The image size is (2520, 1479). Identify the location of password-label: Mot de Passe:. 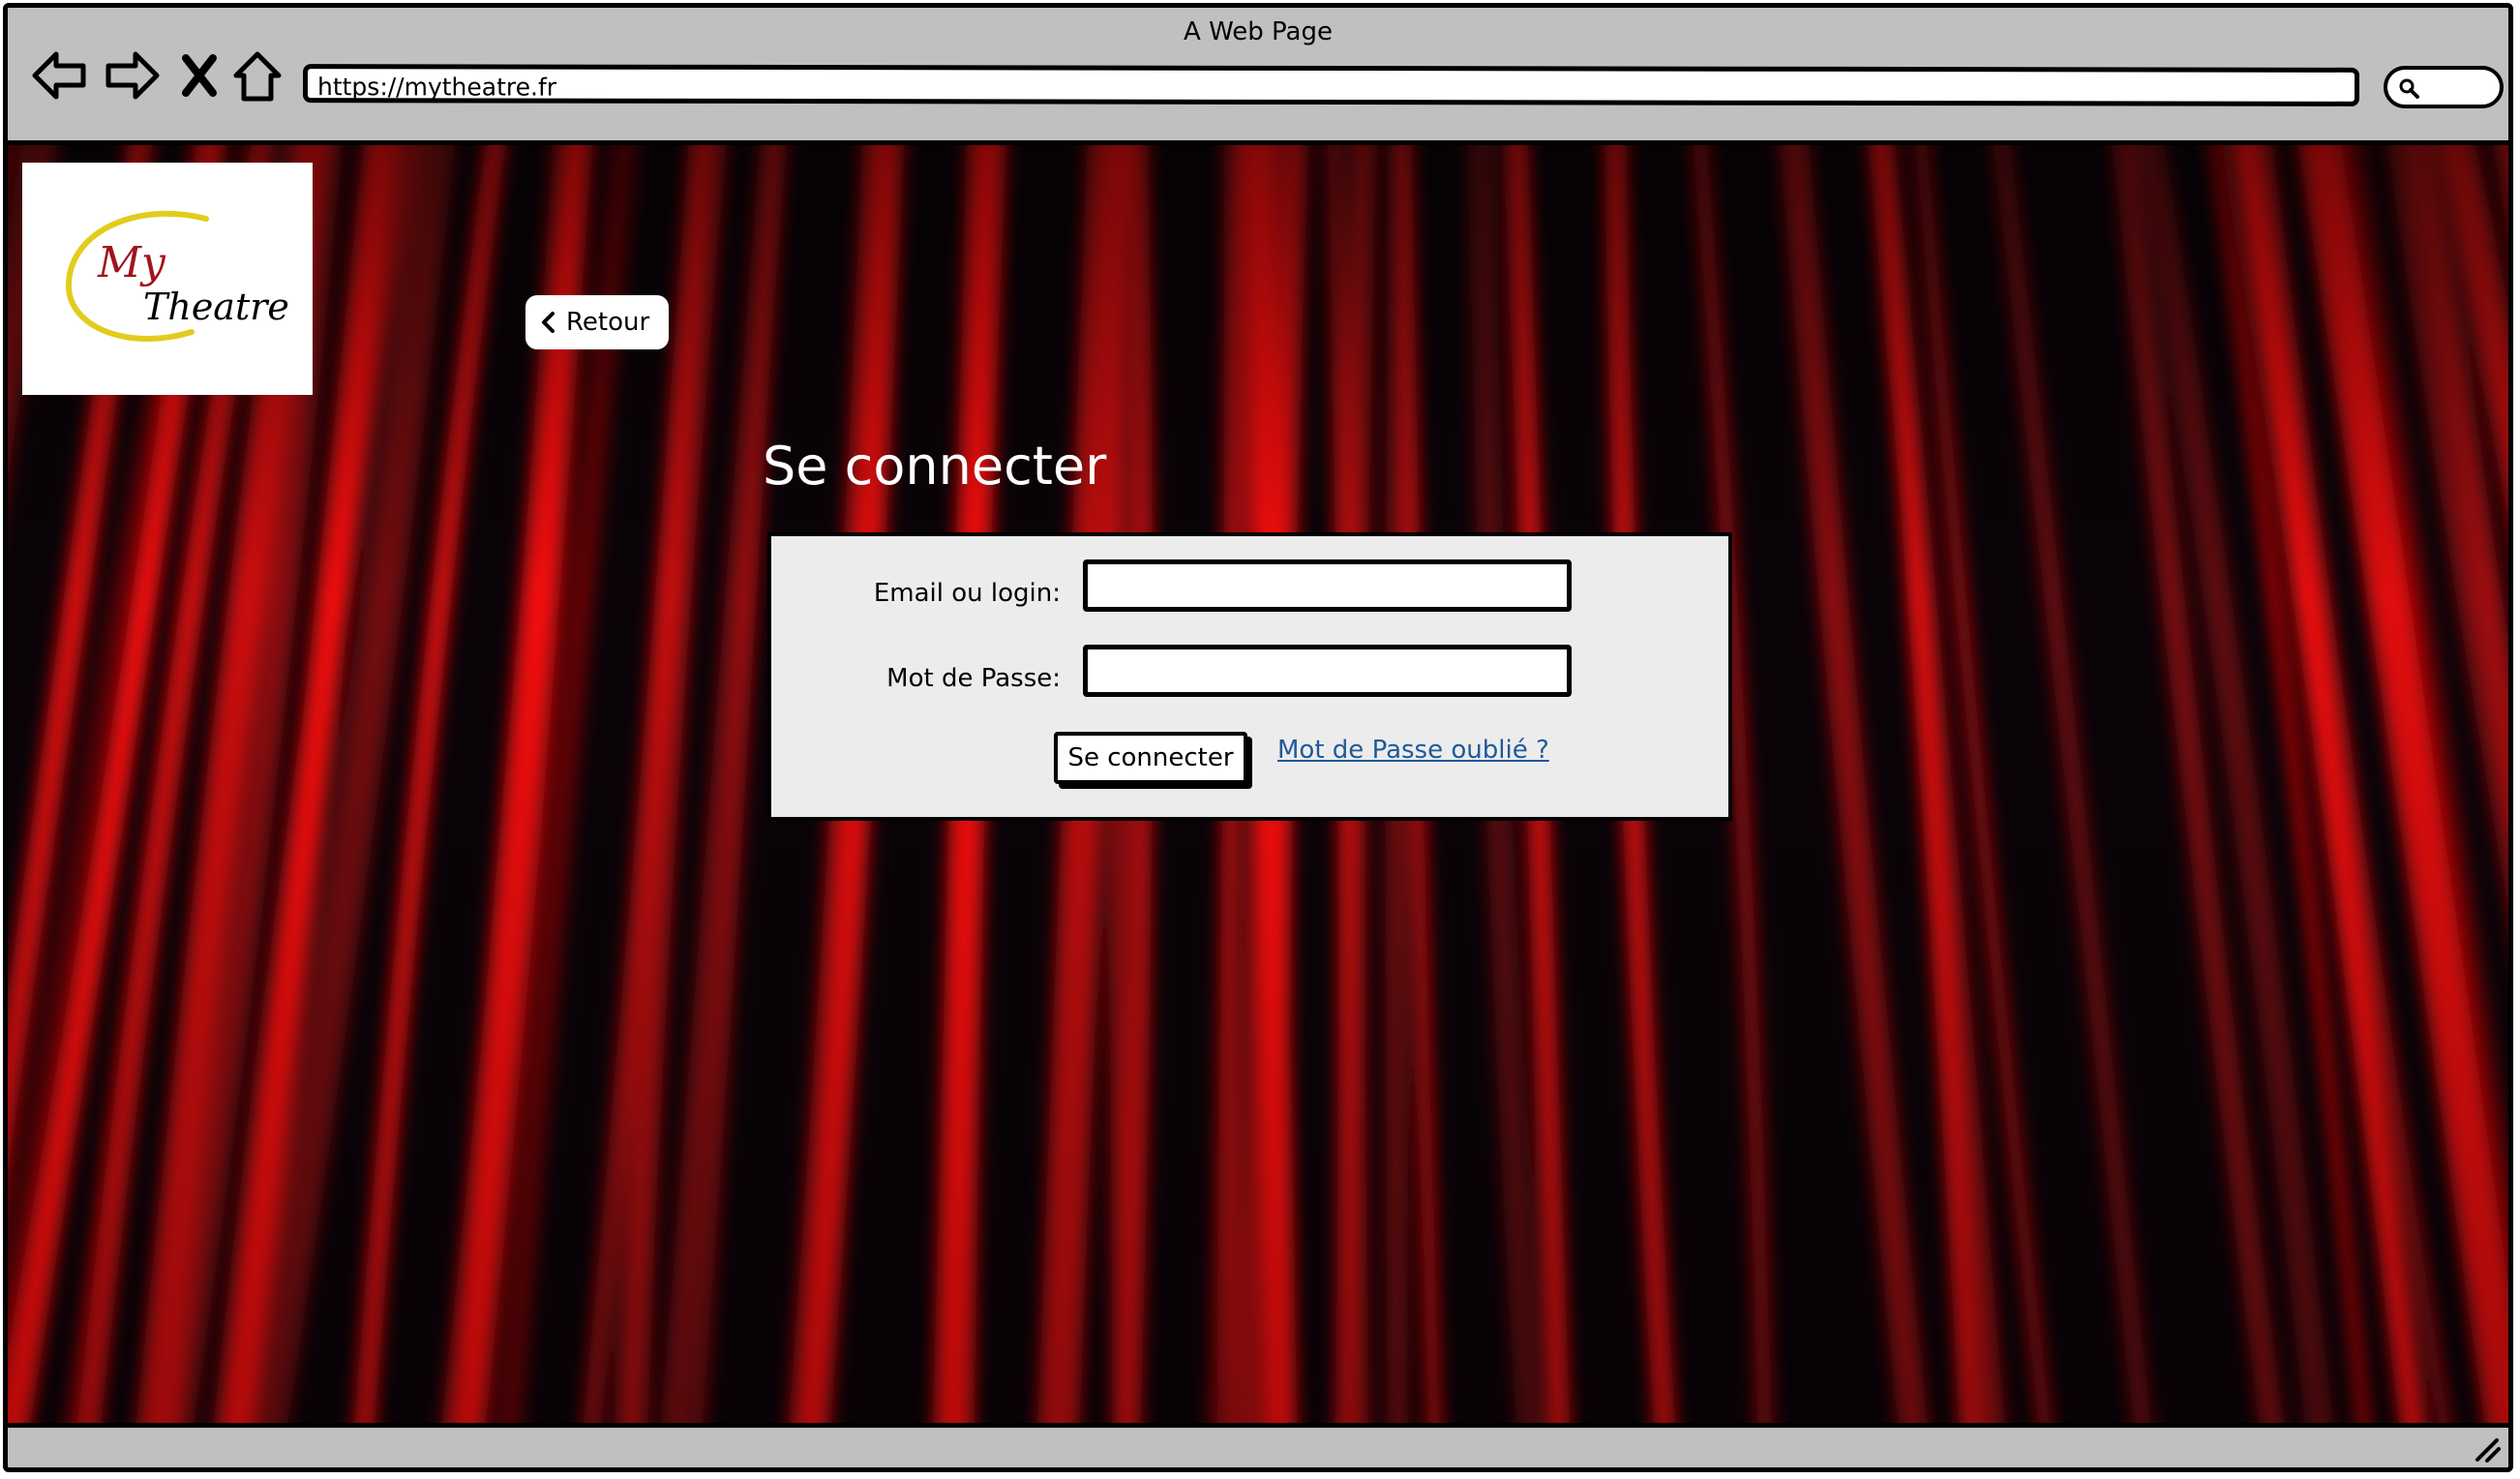
(974, 678).